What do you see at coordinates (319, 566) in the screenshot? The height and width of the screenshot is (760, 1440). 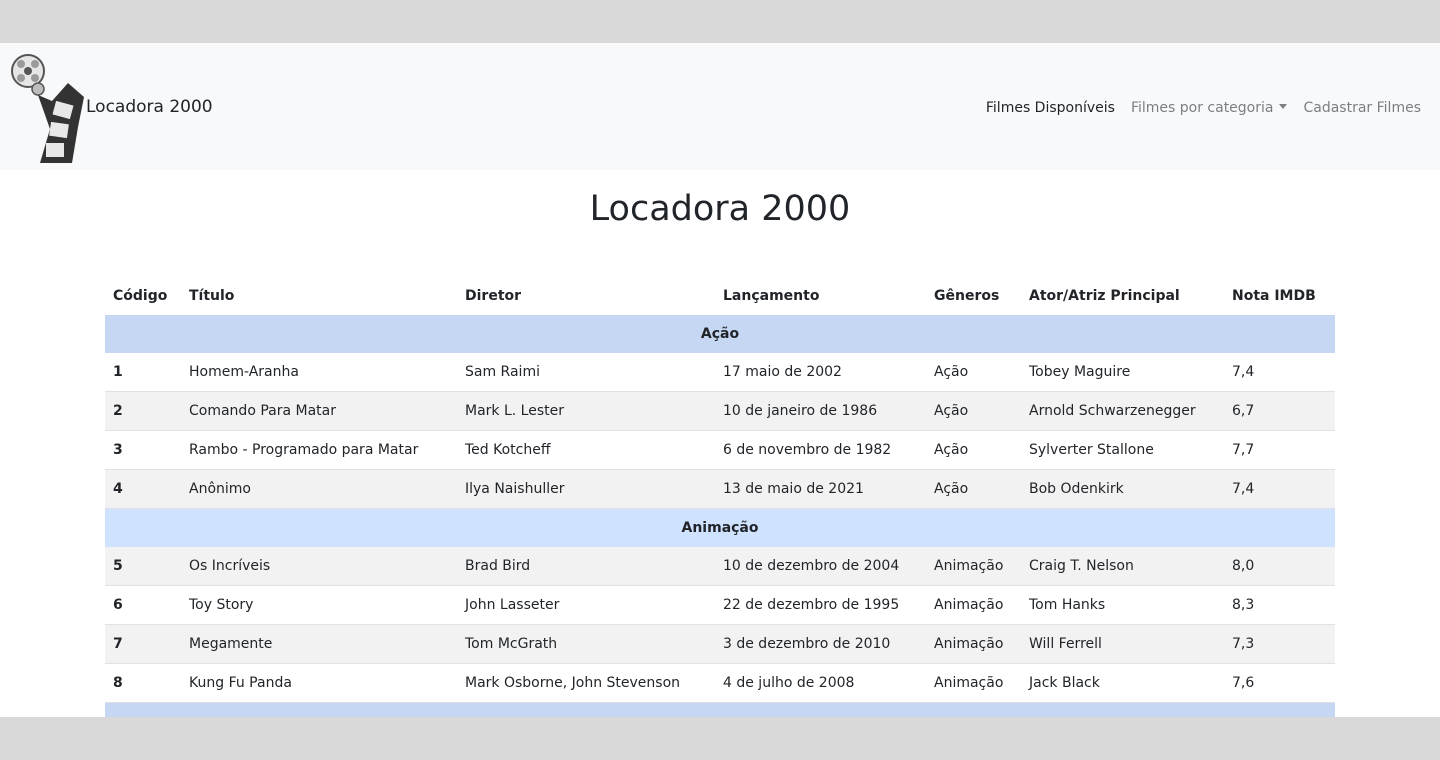 I see `cell-titulo: Os Incríveis` at bounding box center [319, 566].